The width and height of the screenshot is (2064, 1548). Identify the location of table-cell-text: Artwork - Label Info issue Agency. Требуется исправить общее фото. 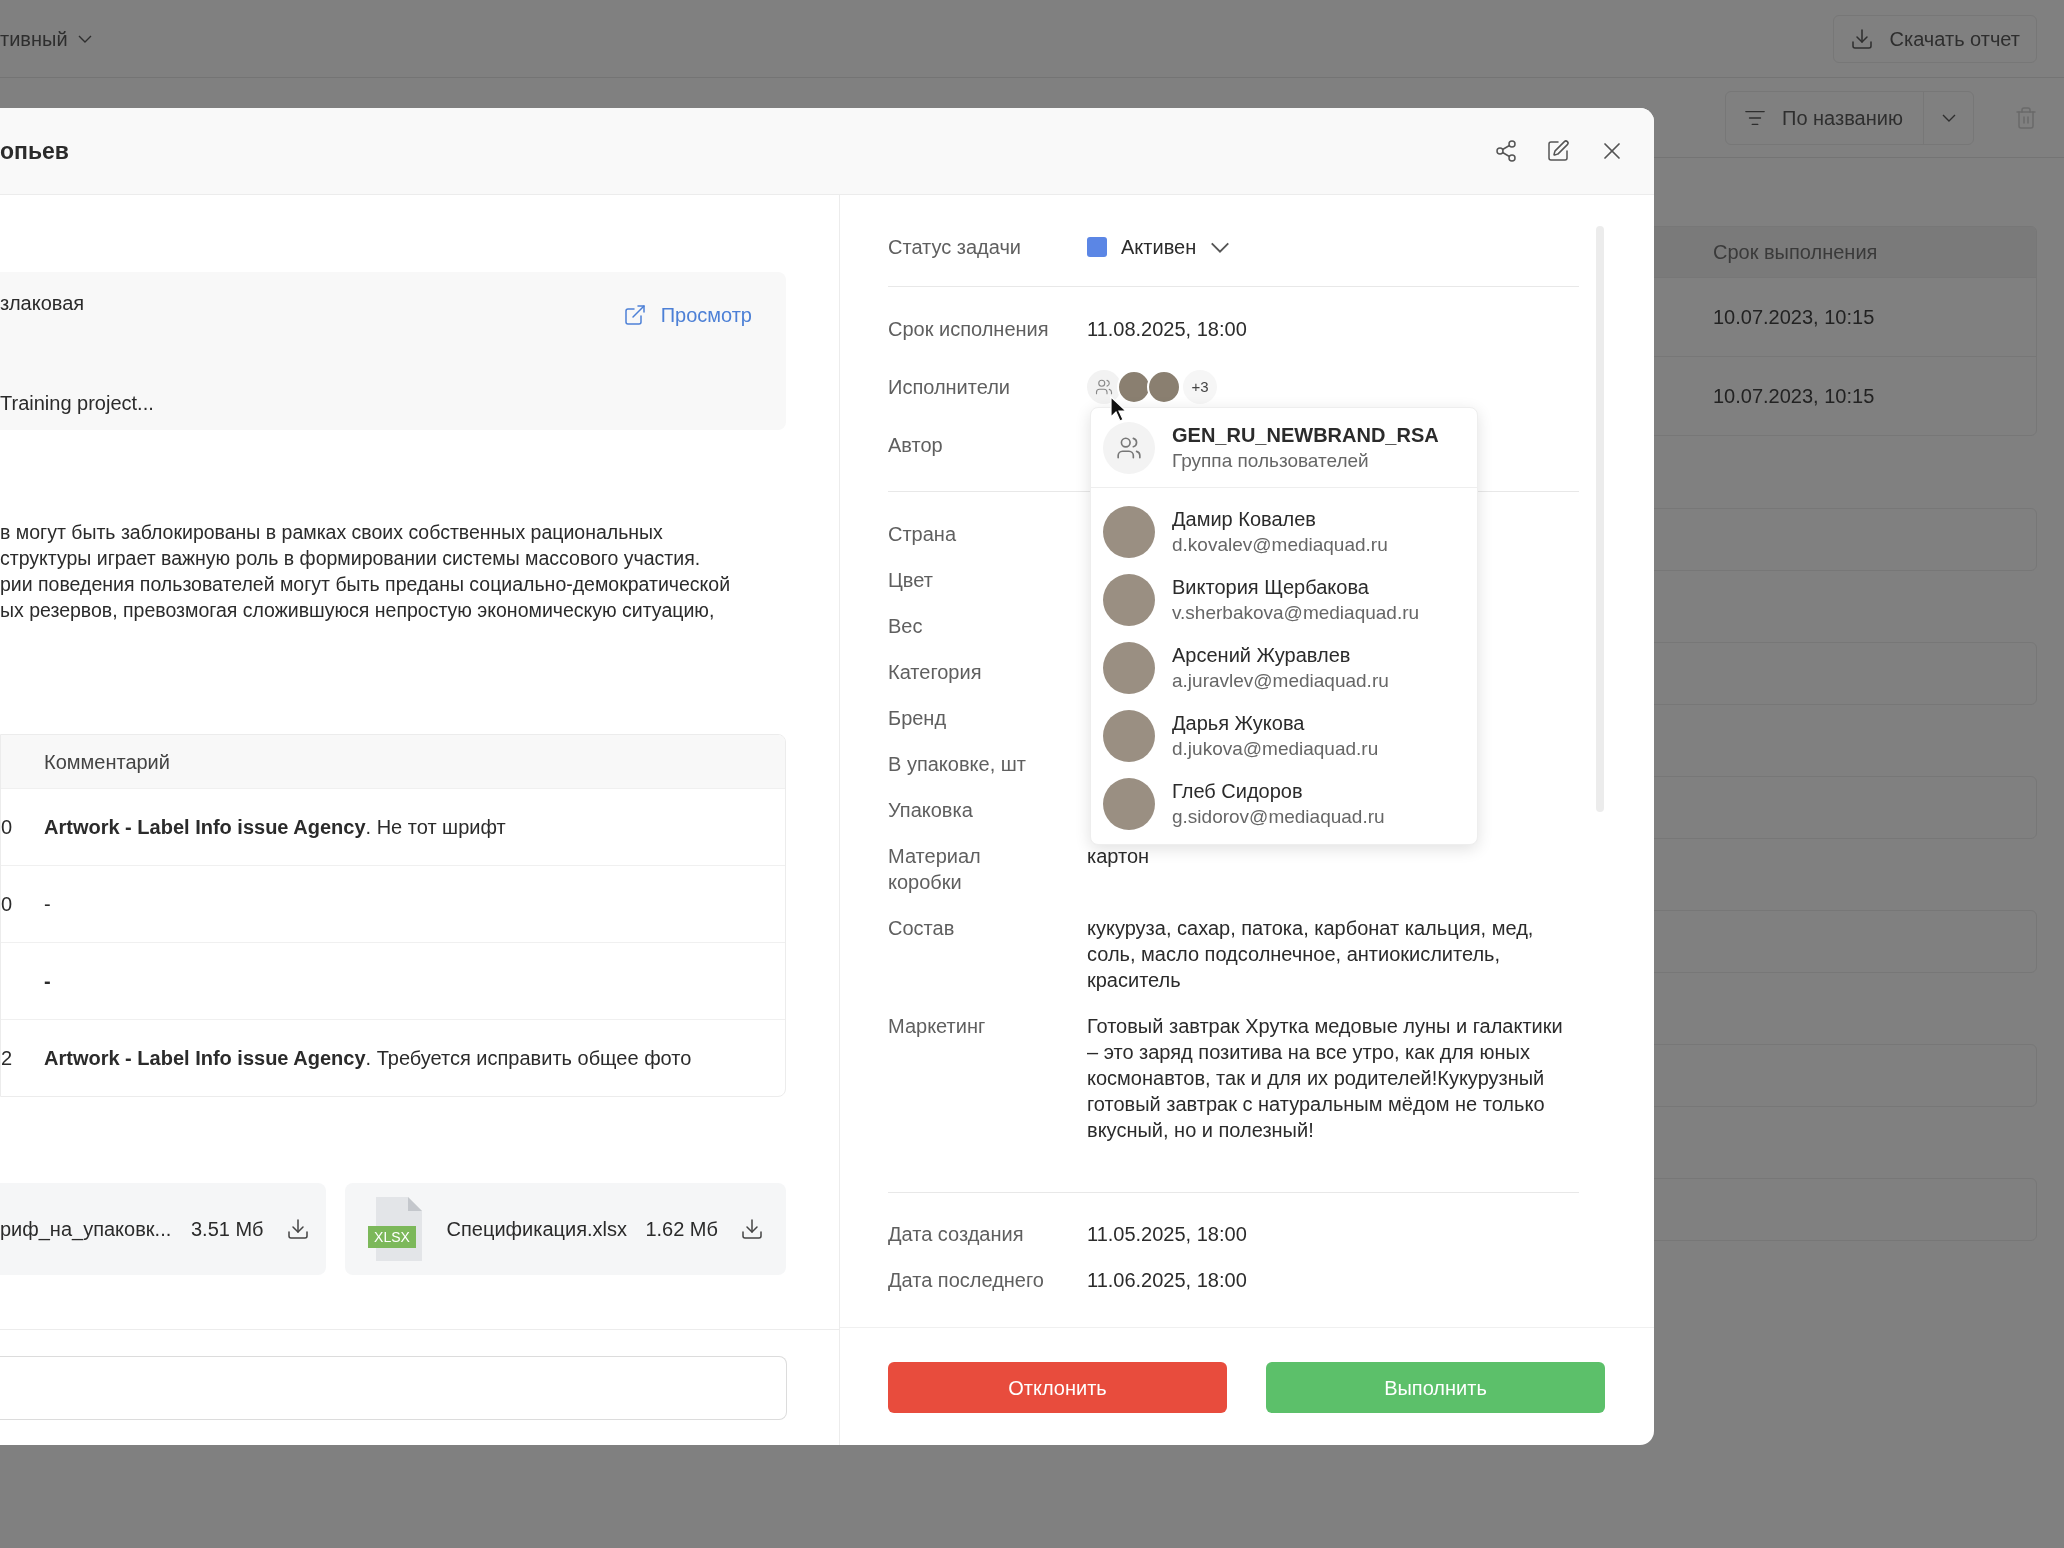
(368, 1058).